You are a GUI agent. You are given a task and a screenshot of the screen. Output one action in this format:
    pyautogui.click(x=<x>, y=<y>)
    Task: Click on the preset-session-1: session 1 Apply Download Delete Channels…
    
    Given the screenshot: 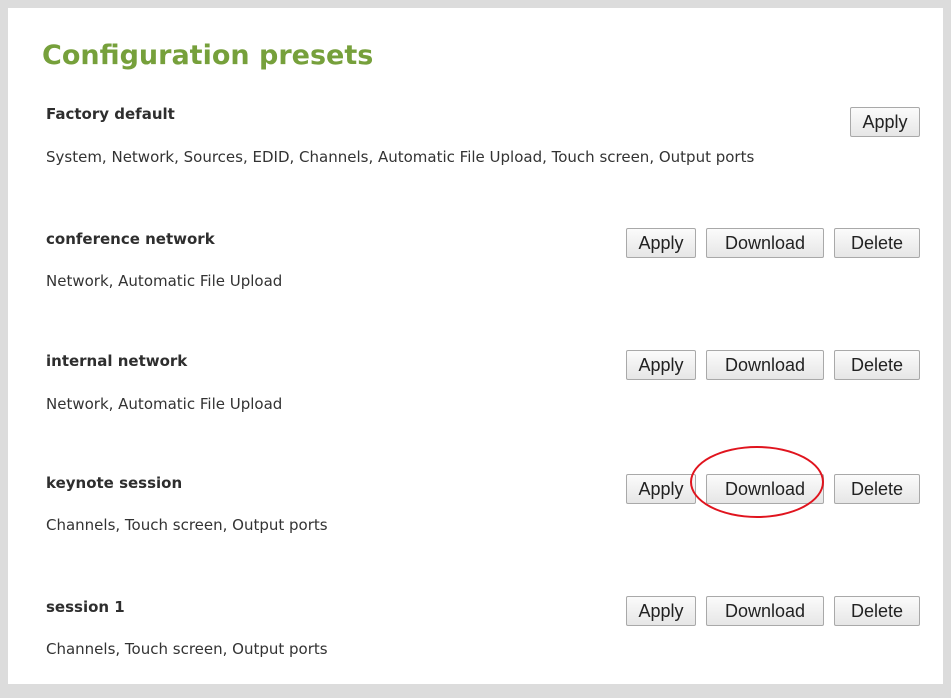 What is the action you would take?
    pyautogui.click(x=475, y=647)
    